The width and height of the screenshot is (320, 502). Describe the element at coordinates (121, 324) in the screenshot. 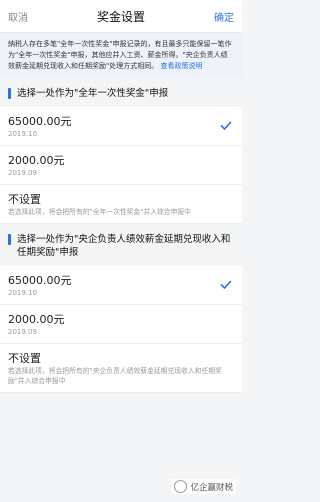

I see `incentive-option-2: 2000.00元 2019.09` at that location.